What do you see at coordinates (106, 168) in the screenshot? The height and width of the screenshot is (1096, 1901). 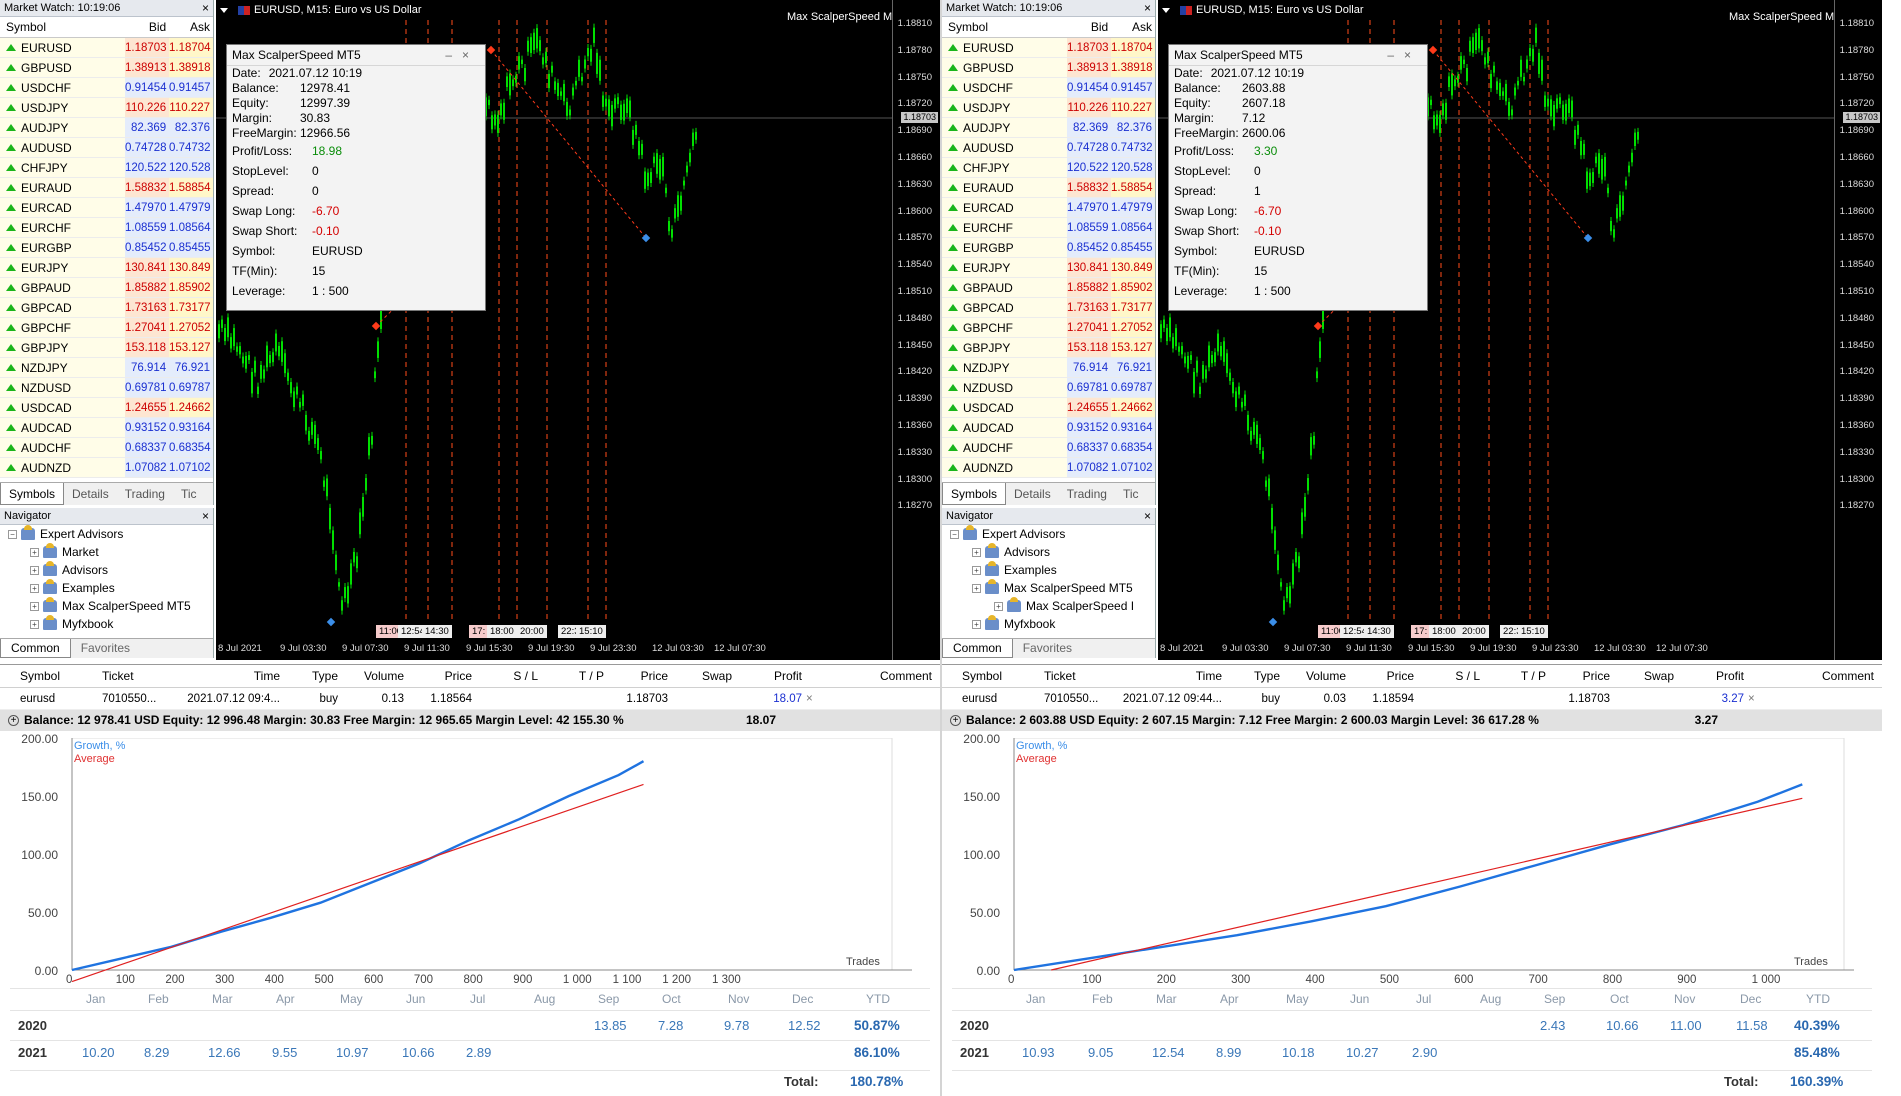 I see `market-watch-row: CHFJPY 120.522 120.528` at bounding box center [106, 168].